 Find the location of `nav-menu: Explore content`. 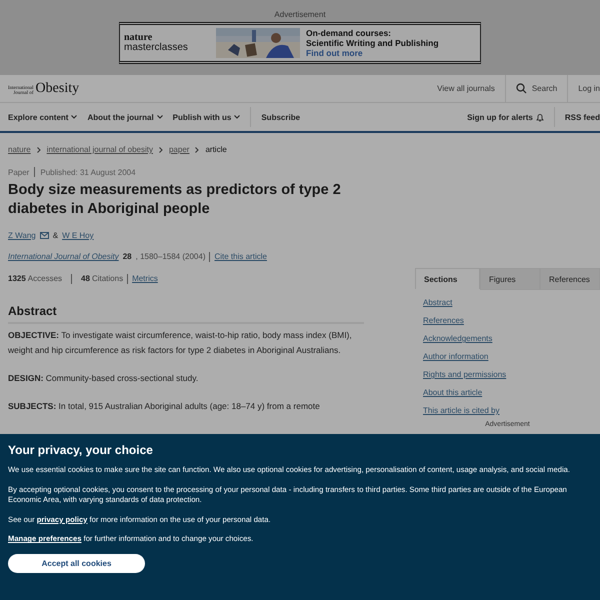

nav-menu: Explore content is located at coordinates (43, 117).